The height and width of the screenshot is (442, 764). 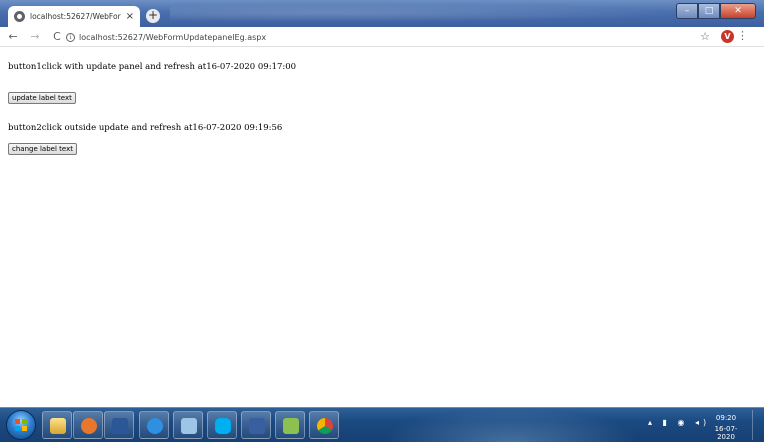 What do you see at coordinates (726, 433) in the screenshot?
I see `clock-date: 16-07-2020` at bounding box center [726, 433].